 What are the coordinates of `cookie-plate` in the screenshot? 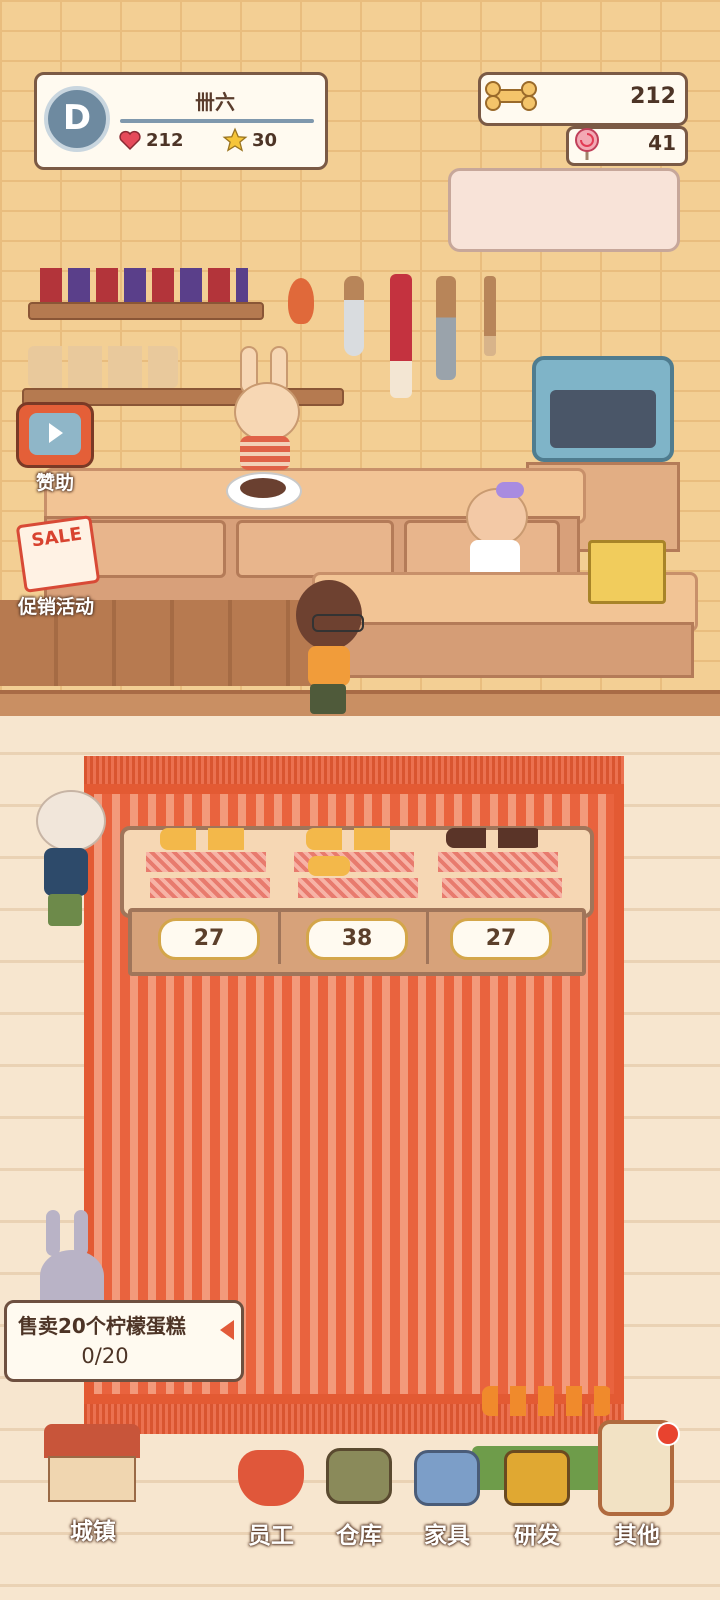 It's located at (264, 491).